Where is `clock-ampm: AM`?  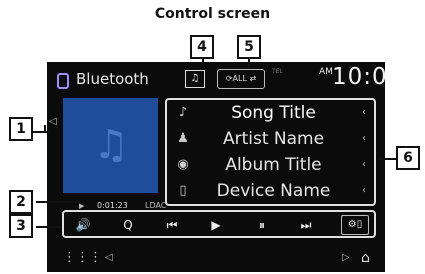
clock-ampm: AM is located at coordinates (326, 72).